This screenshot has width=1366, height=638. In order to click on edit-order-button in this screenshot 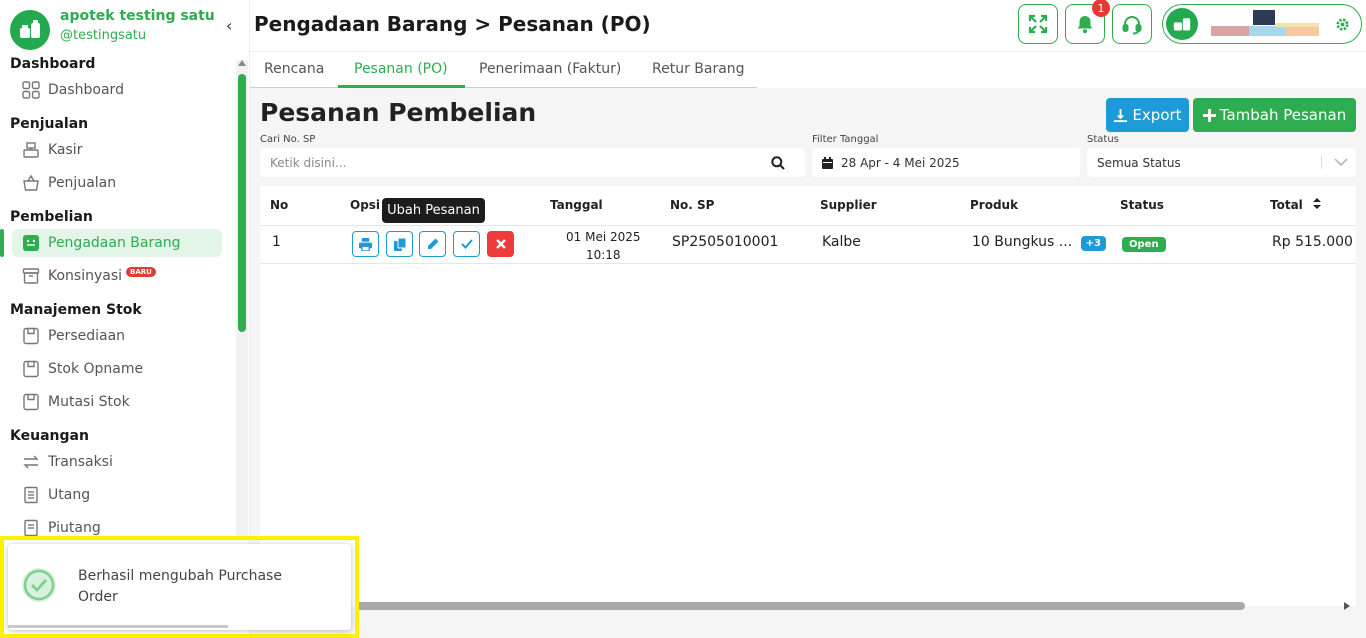, I will do `click(432, 244)`.